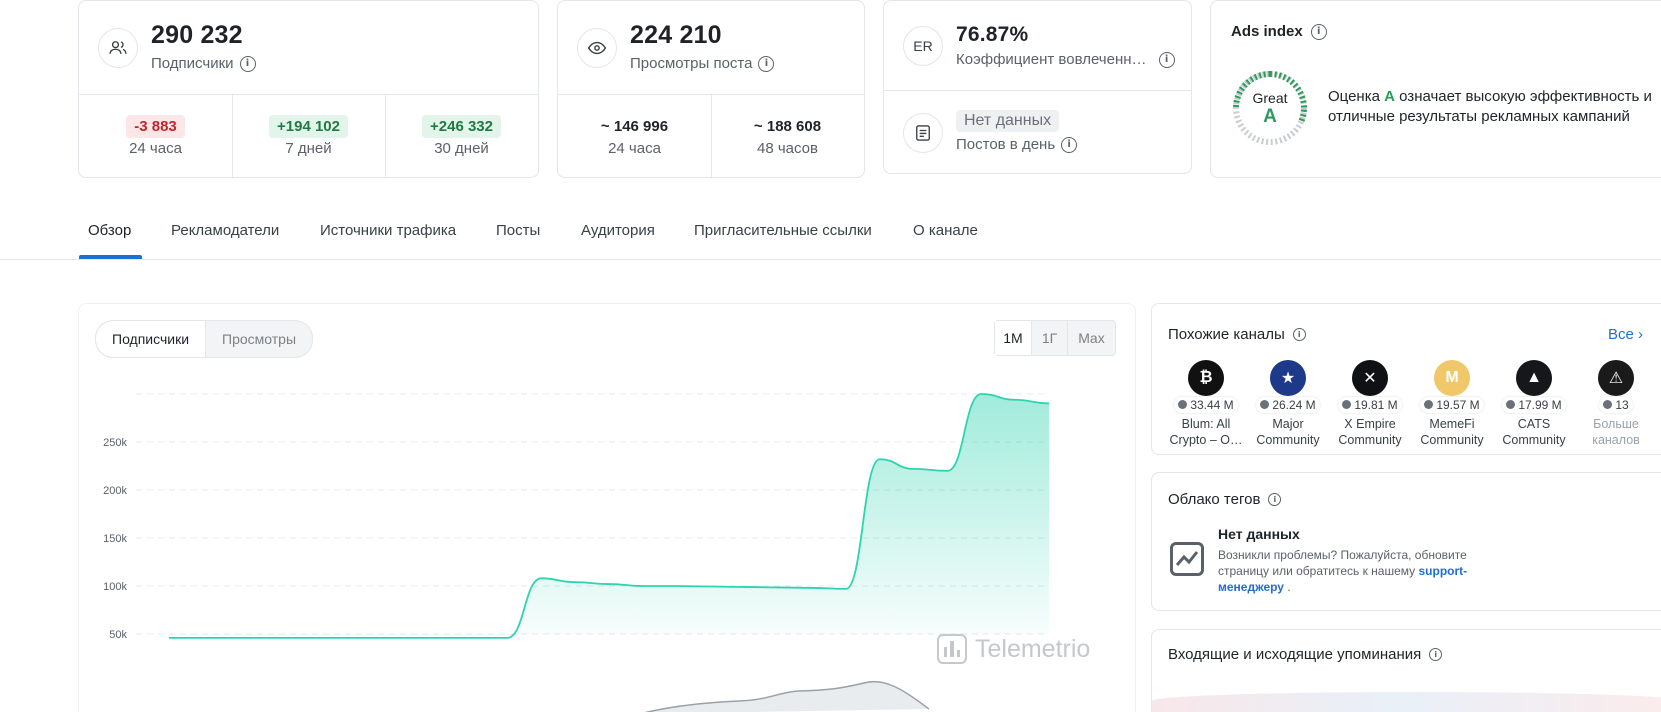 The image size is (1661, 712). Describe the element at coordinates (1295, 654) in the screenshot. I see `mentions-title: Входящие и исходящие упоминания` at that location.